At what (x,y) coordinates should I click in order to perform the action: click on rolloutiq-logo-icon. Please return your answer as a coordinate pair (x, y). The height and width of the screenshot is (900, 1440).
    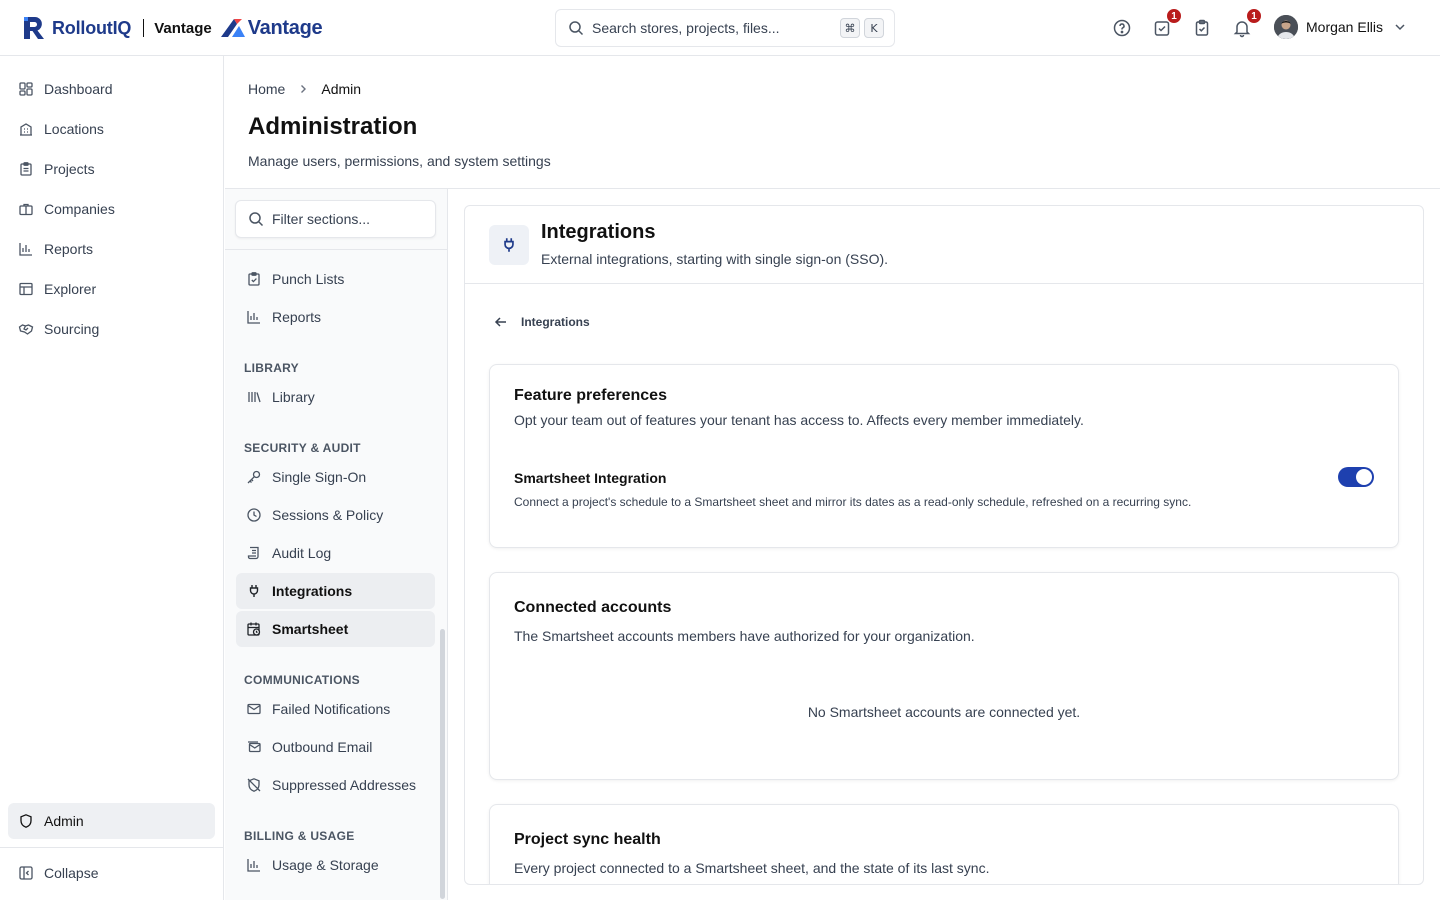
    Looking at the image, I should click on (34, 28).